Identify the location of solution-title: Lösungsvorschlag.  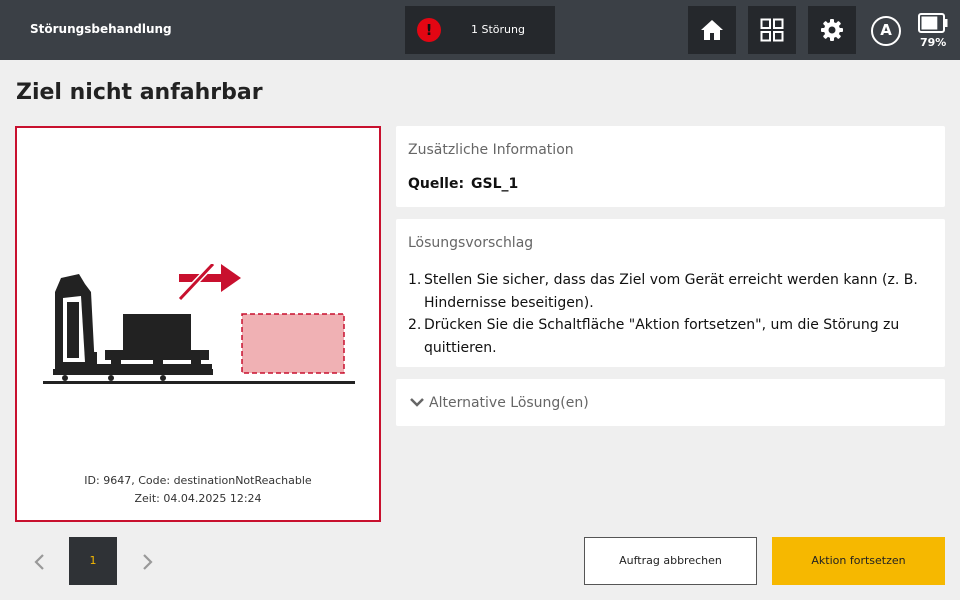
(471, 243).